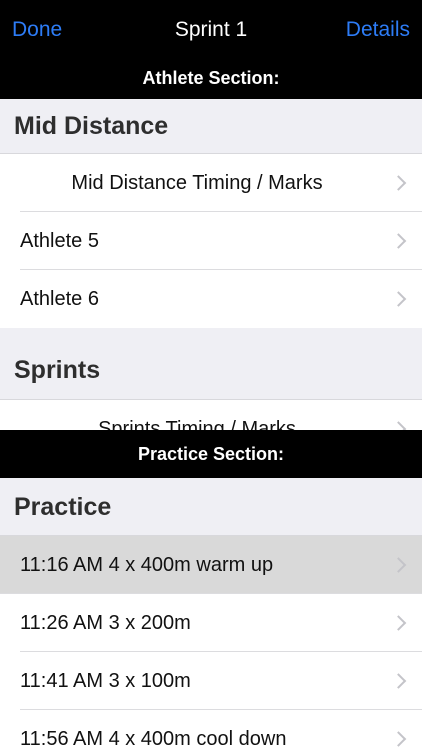  I want to click on list-item-label: Mid Distance Timing / Marks, so click(197, 183).